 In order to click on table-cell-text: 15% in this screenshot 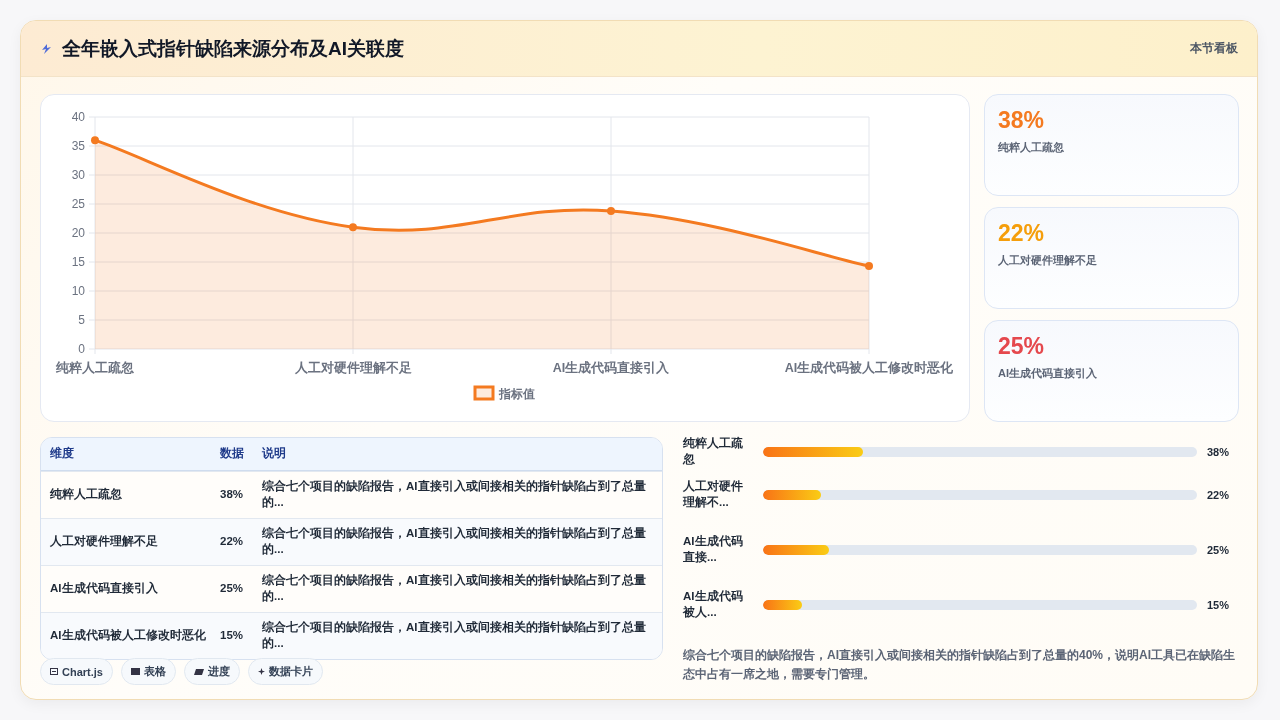, I will do `click(232, 636)`.